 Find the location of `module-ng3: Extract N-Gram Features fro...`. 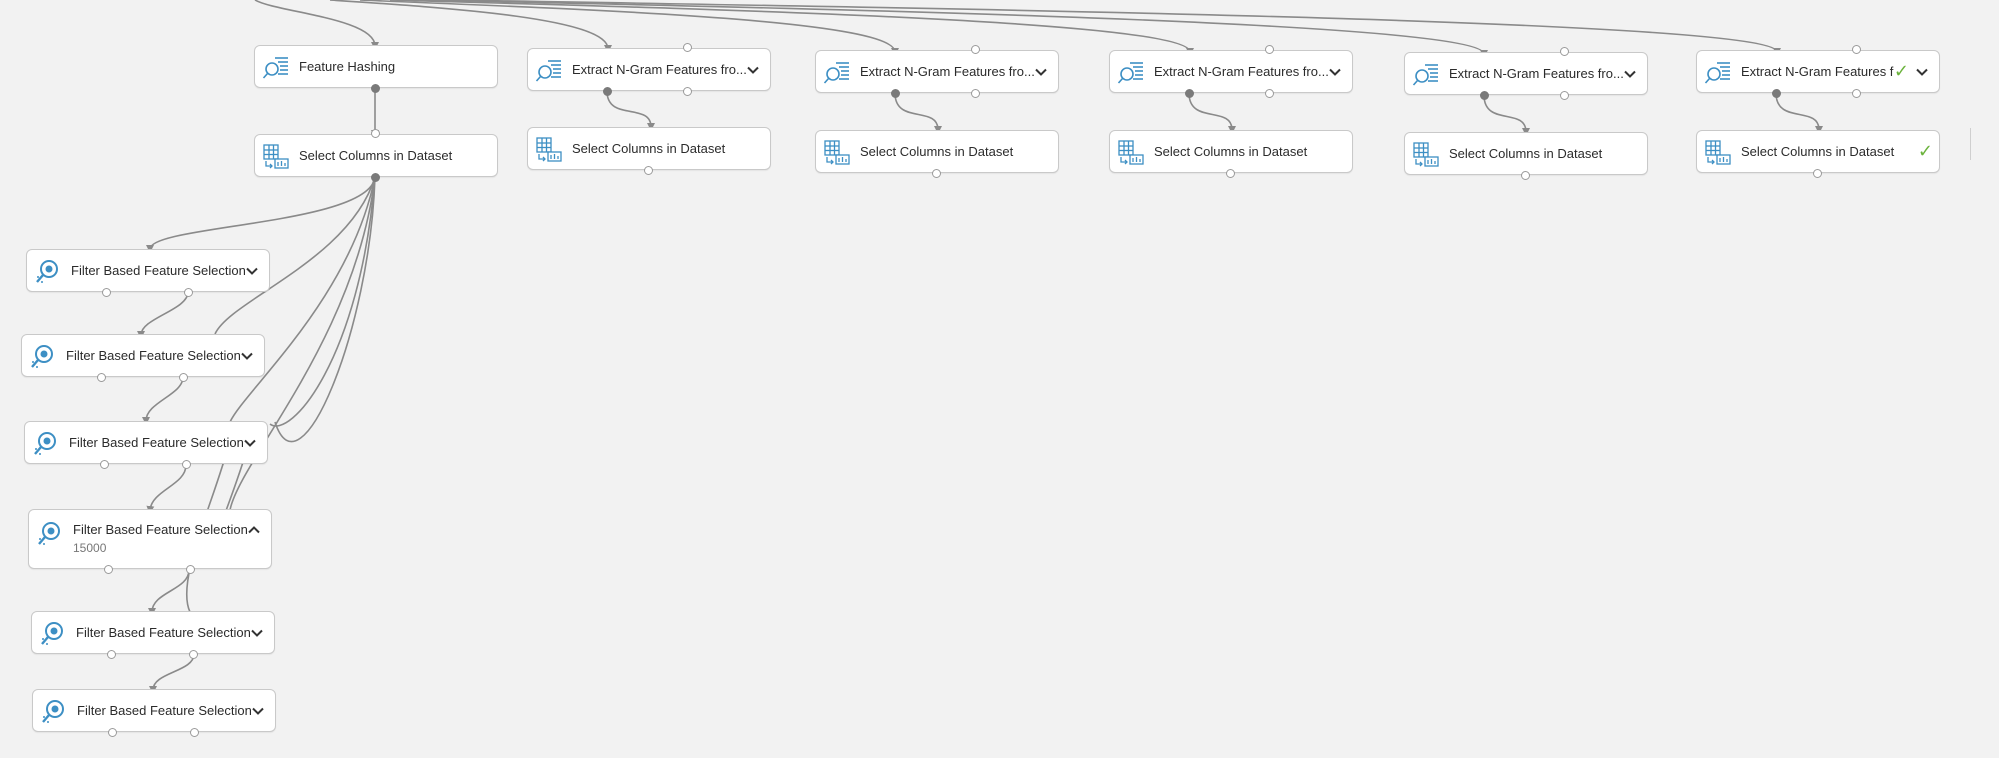

module-ng3: Extract N-Gram Features fro... is located at coordinates (1231, 71).